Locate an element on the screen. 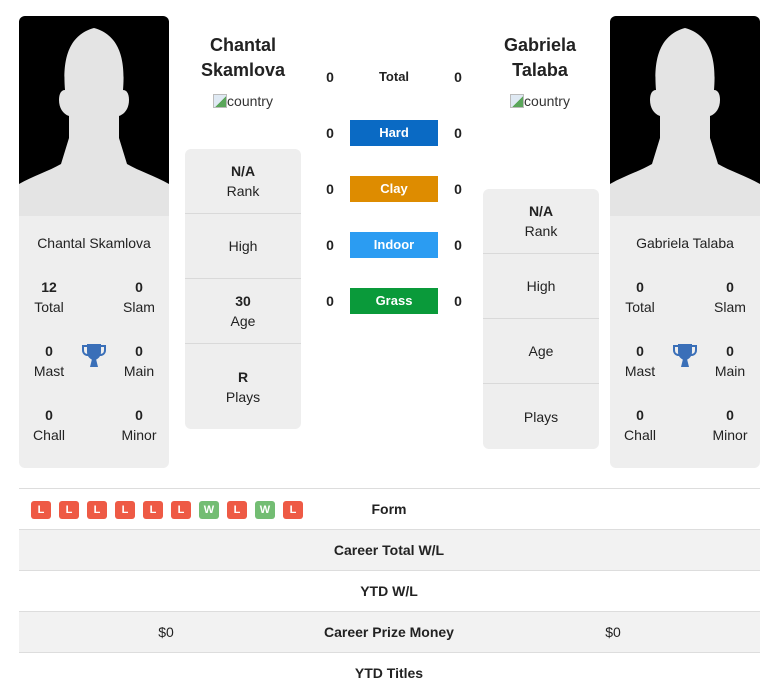  player-full-name: Gabriela Talaba is located at coordinates (685, 243).